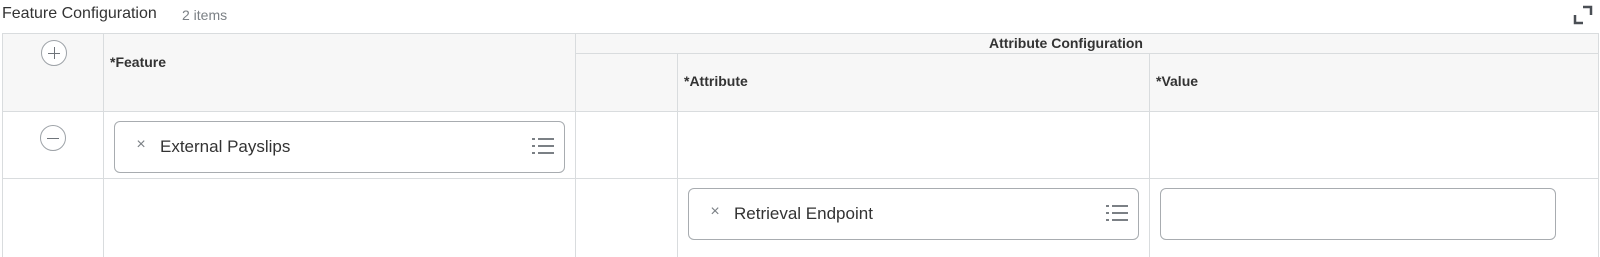 The height and width of the screenshot is (257, 1600). What do you see at coordinates (54, 53) in the screenshot?
I see `add-row-button` at bounding box center [54, 53].